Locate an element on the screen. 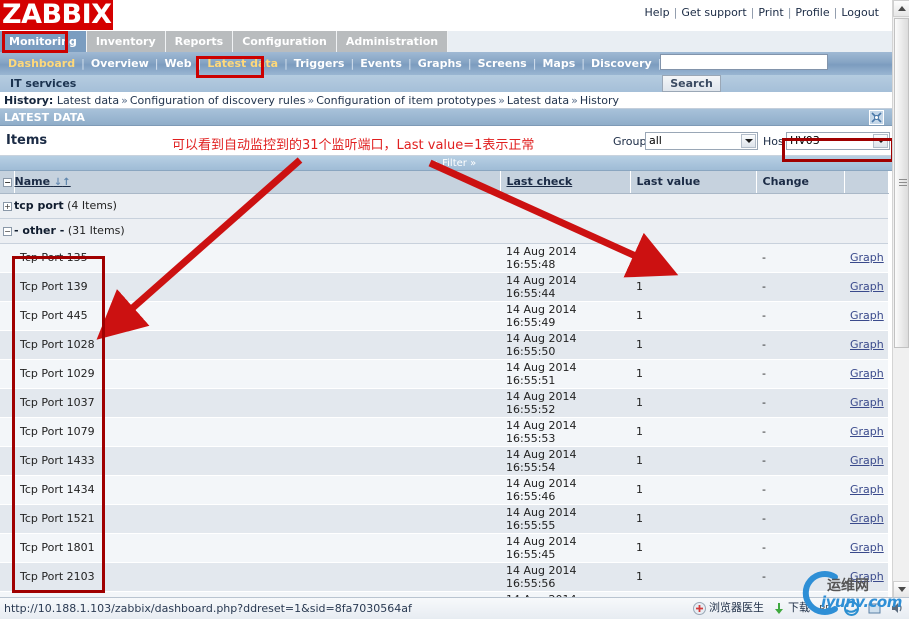  row-item-name: Tcp Port 135 is located at coordinates (257, 258).